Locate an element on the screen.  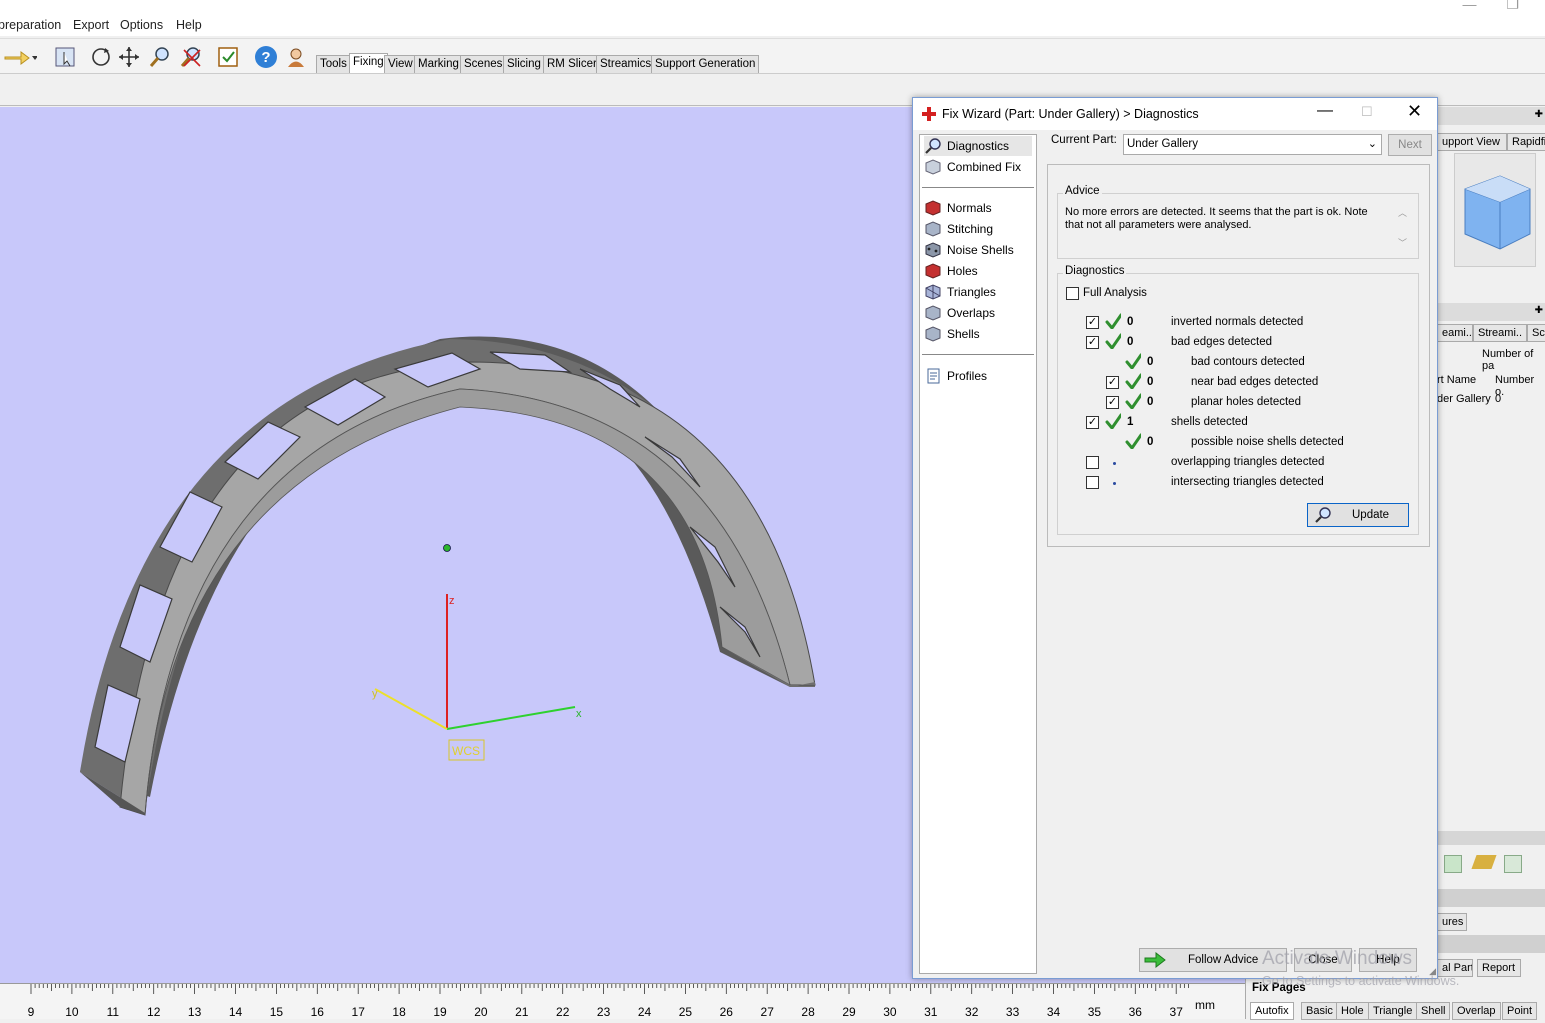
tab-view: View is located at coordinates (400, 64).